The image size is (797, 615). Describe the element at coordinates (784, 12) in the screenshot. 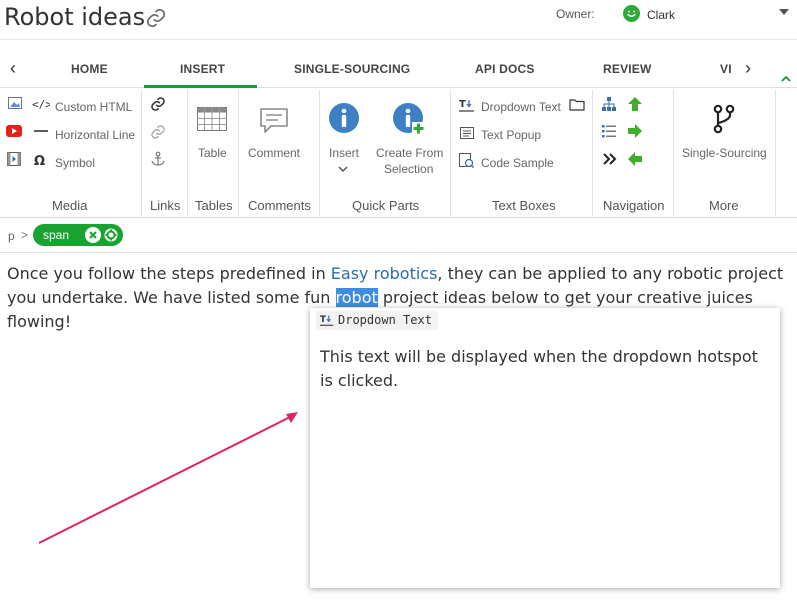

I see `owner-dropdown-caret-icon` at that location.